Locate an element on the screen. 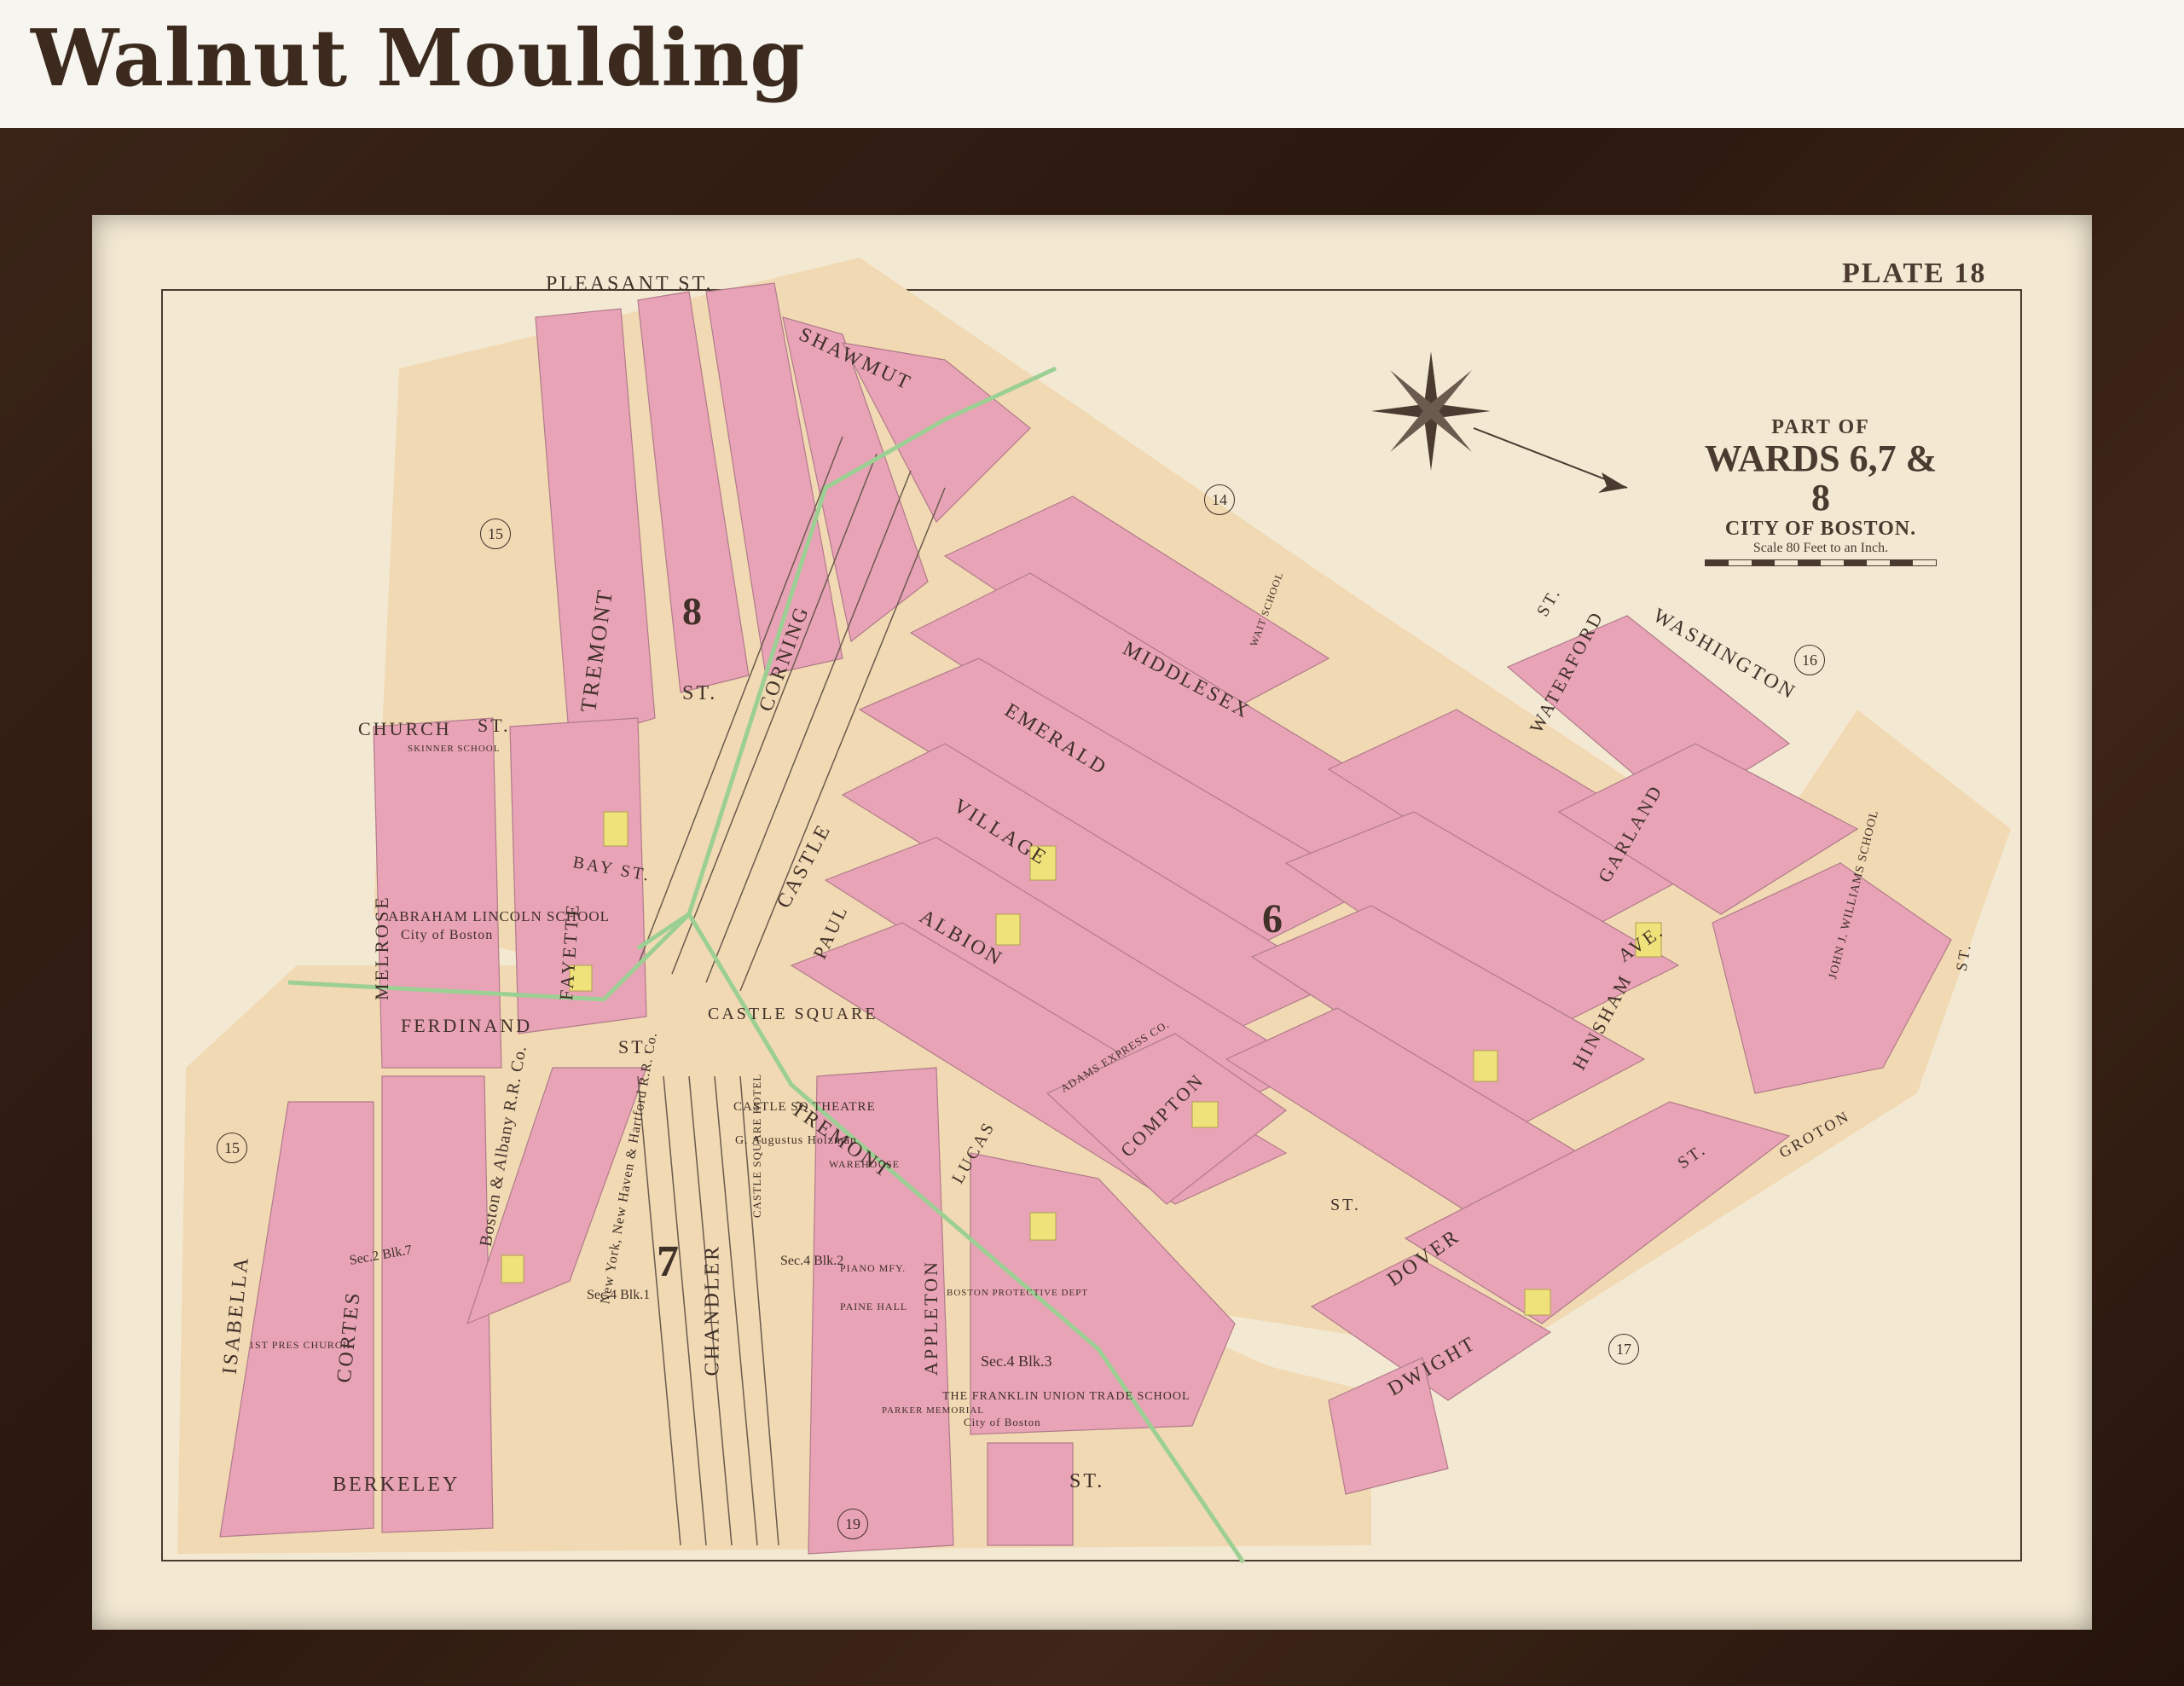 The image size is (2184, 1686). cartouche-line-2: WARDS 6,7 & 8 is located at coordinates (1821, 478).